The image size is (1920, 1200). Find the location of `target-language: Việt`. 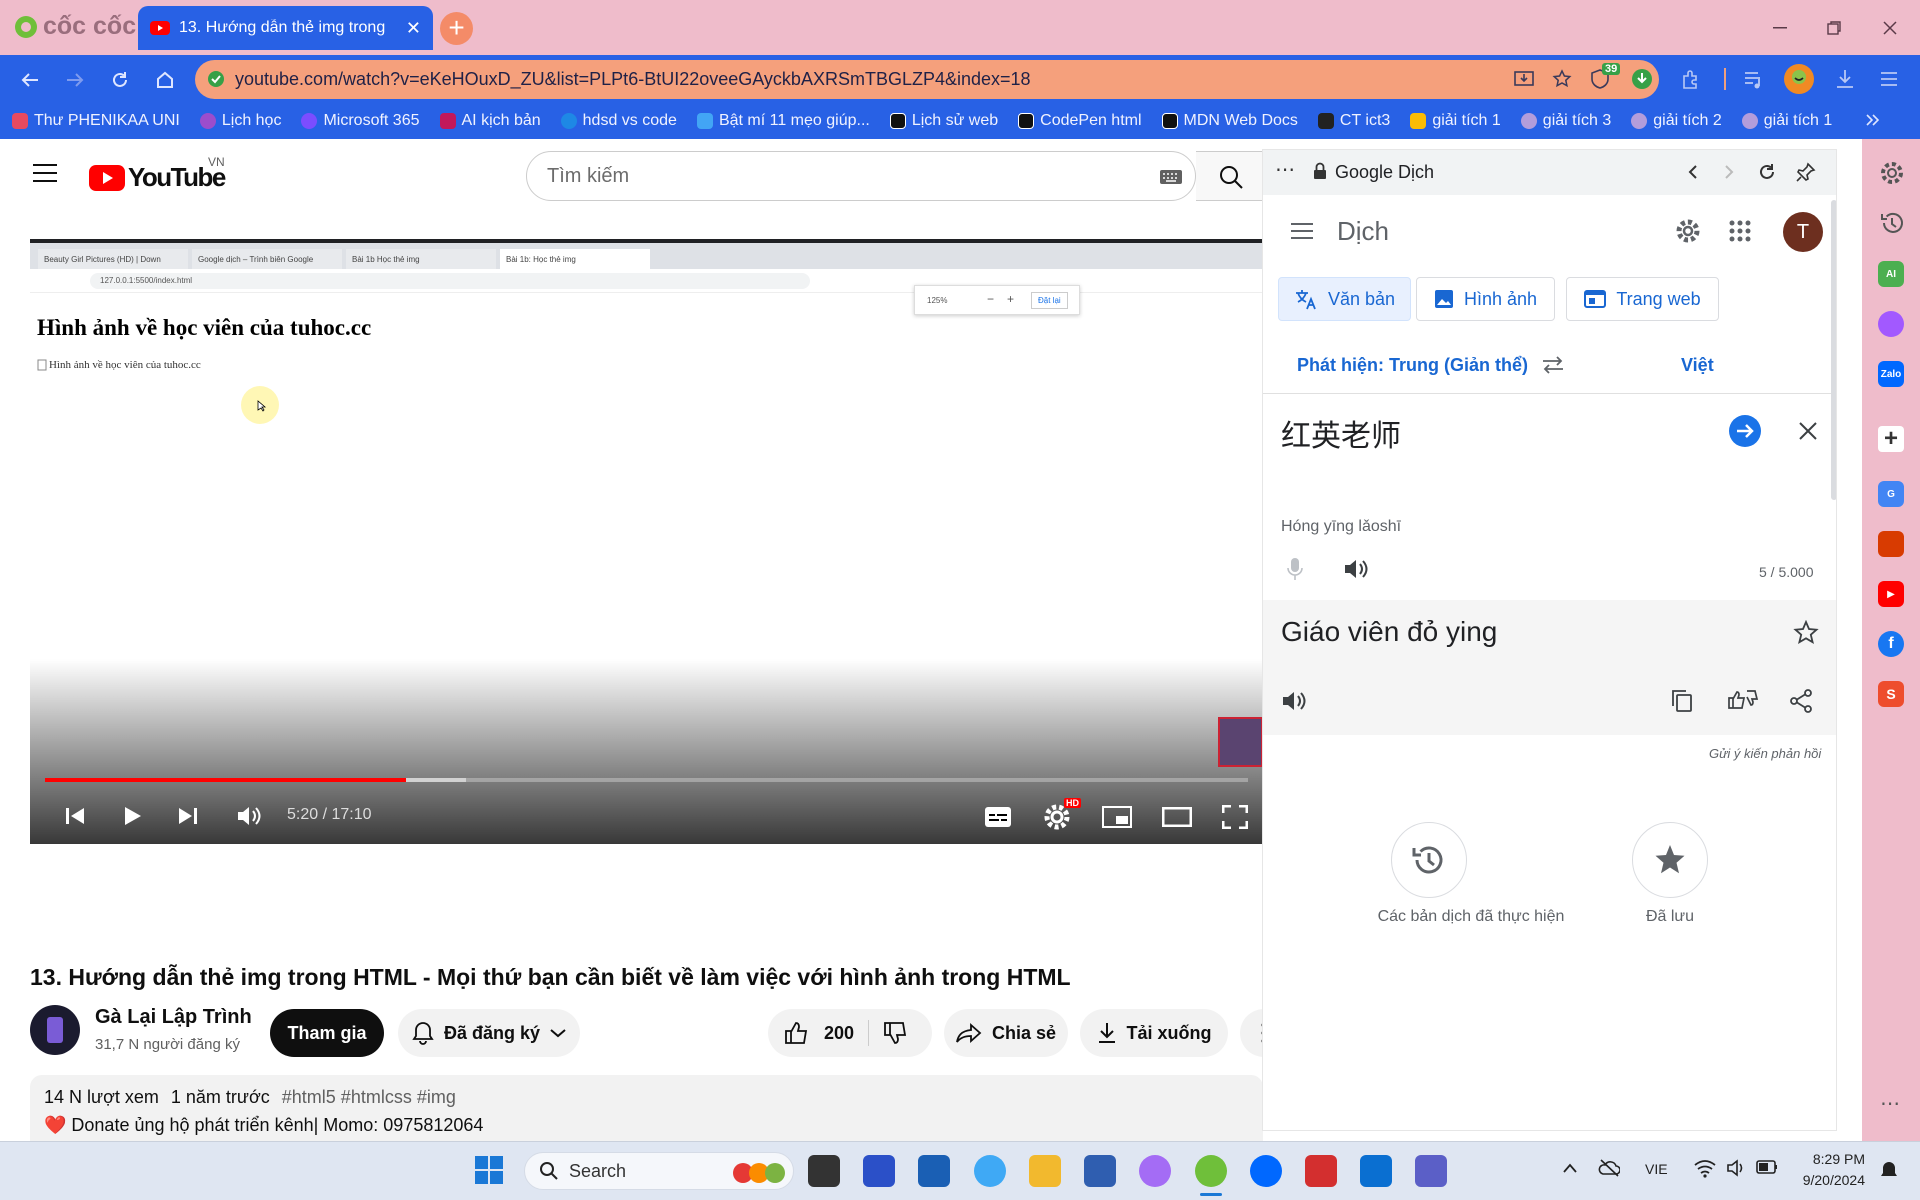

target-language: Việt is located at coordinates (1697, 365).